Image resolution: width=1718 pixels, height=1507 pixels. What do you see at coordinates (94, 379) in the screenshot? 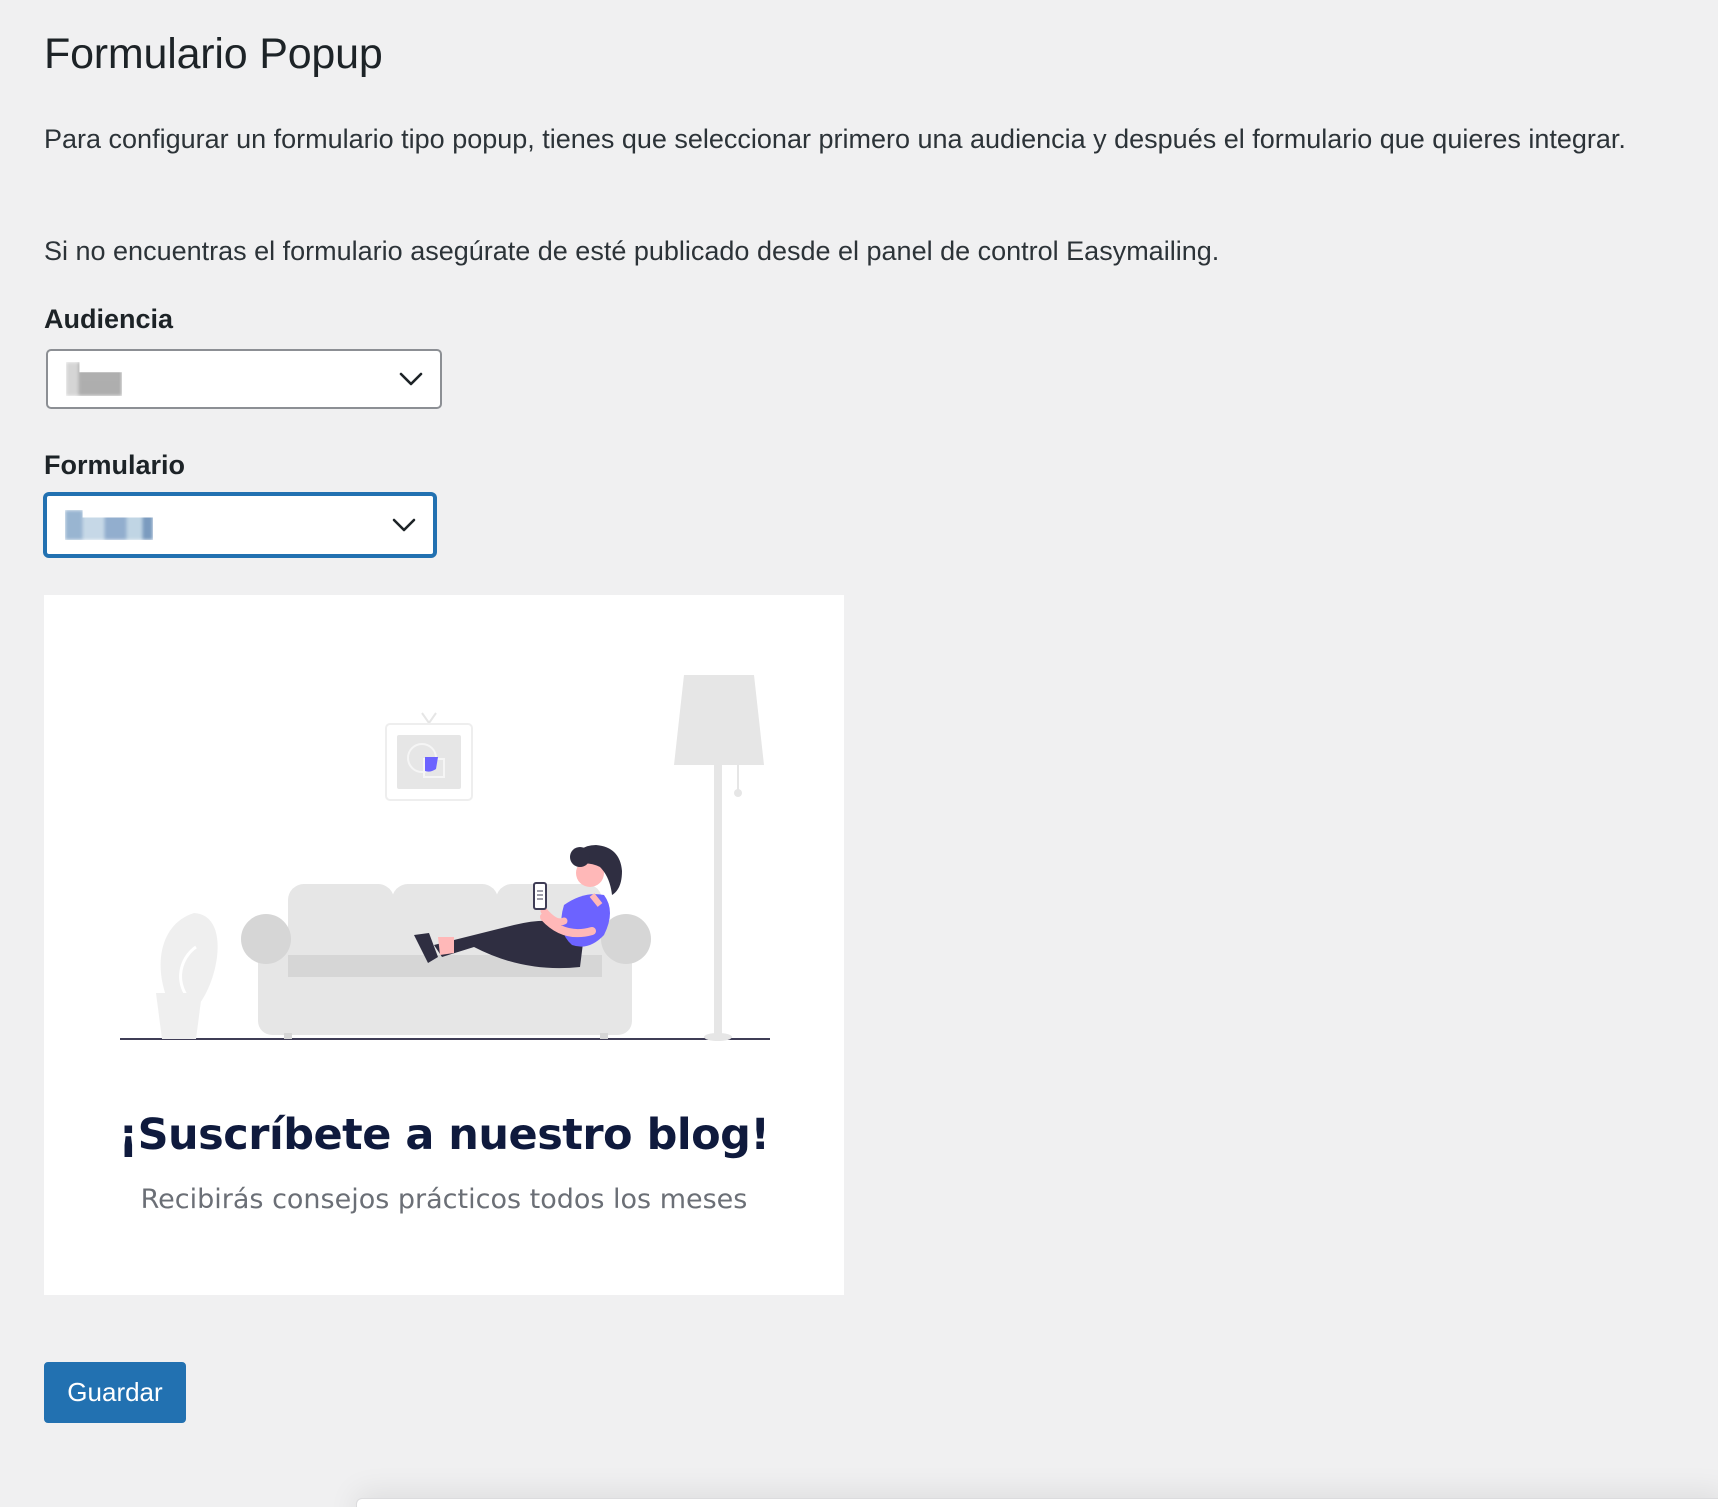
I see `audience-selected-value-redacted` at bounding box center [94, 379].